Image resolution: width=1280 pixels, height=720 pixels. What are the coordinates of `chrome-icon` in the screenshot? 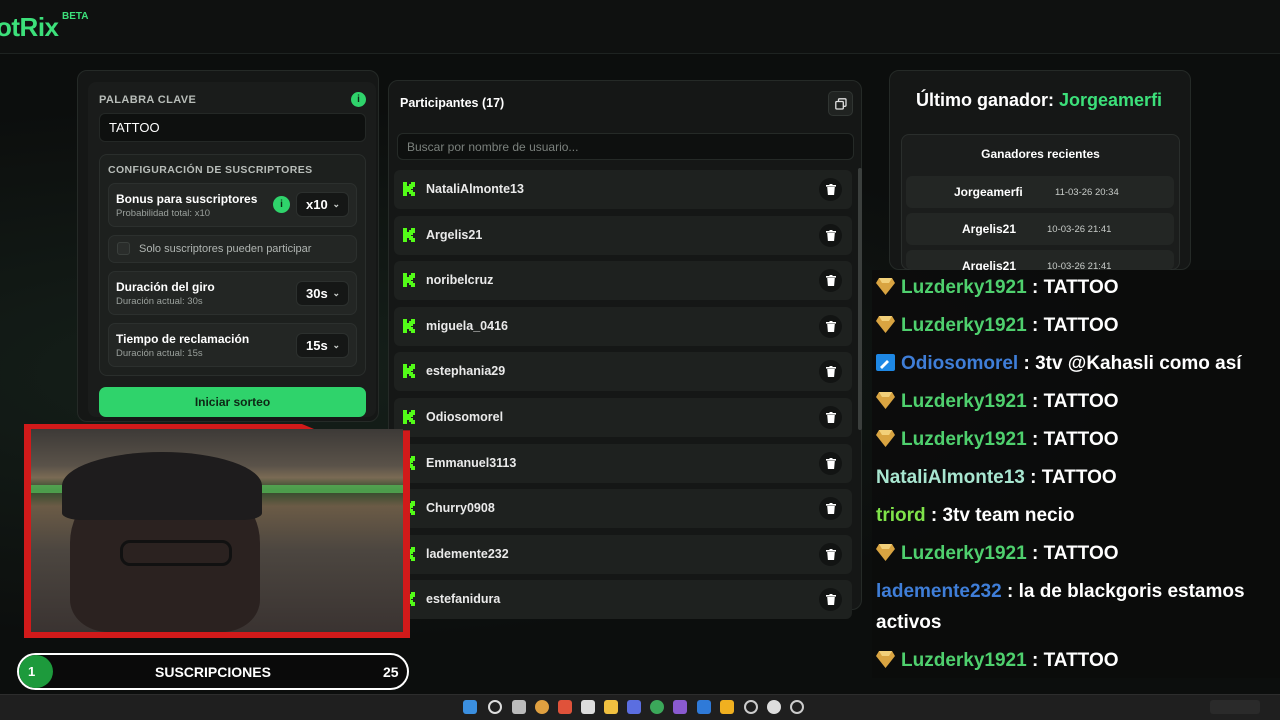 It's located at (542, 707).